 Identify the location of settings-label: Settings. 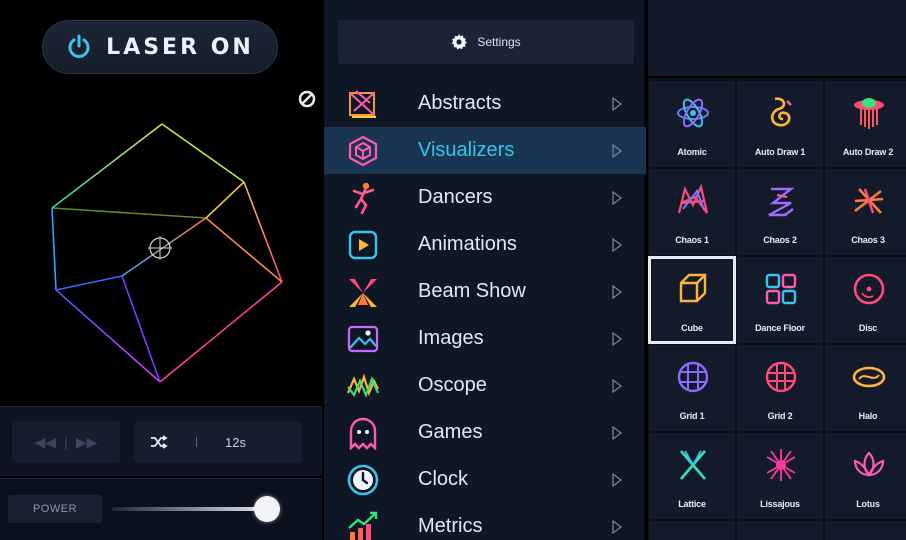
(499, 42).